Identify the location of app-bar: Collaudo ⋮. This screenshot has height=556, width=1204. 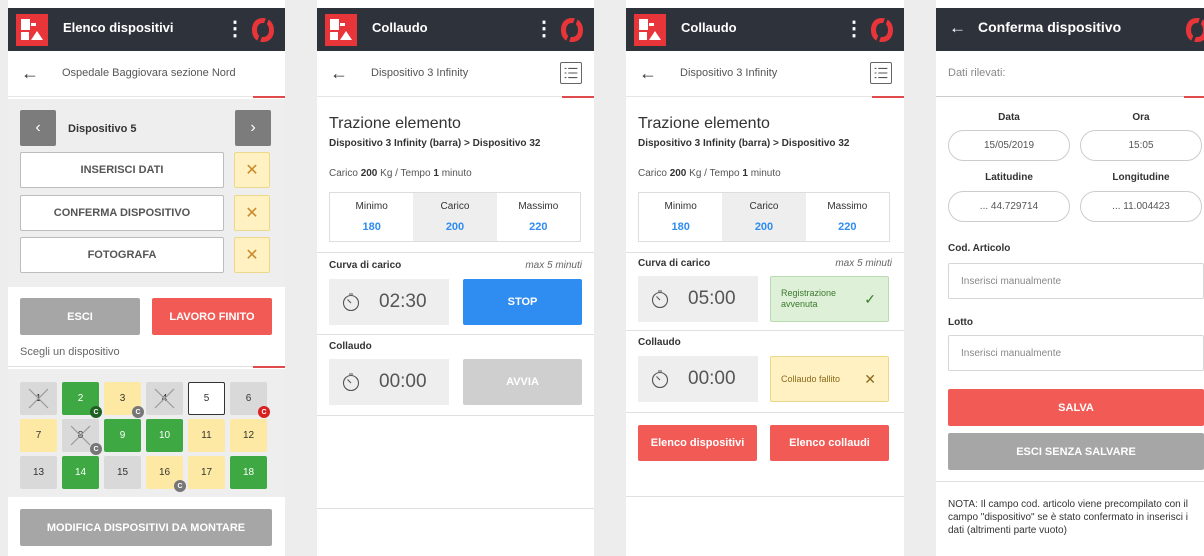
(765, 29).